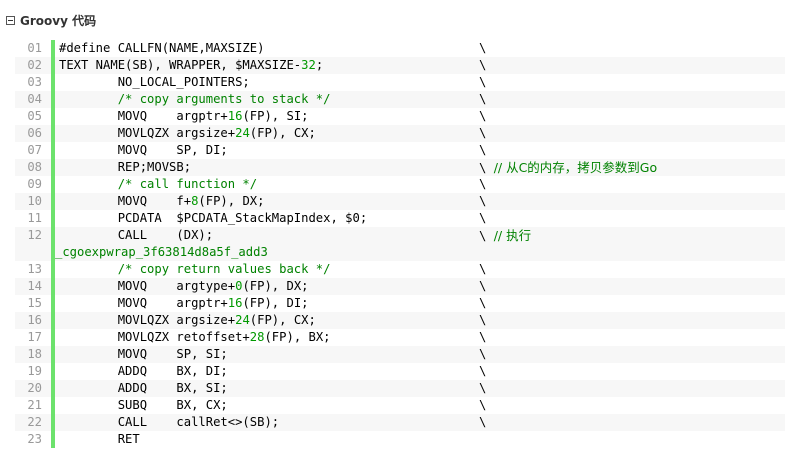 Image resolution: width=806 pixels, height=467 pixels. Describe the element at coordinates (184, 303) in the screenshot. I see `code-content: MOVQ argptr+16(FP), DI;` at that location.